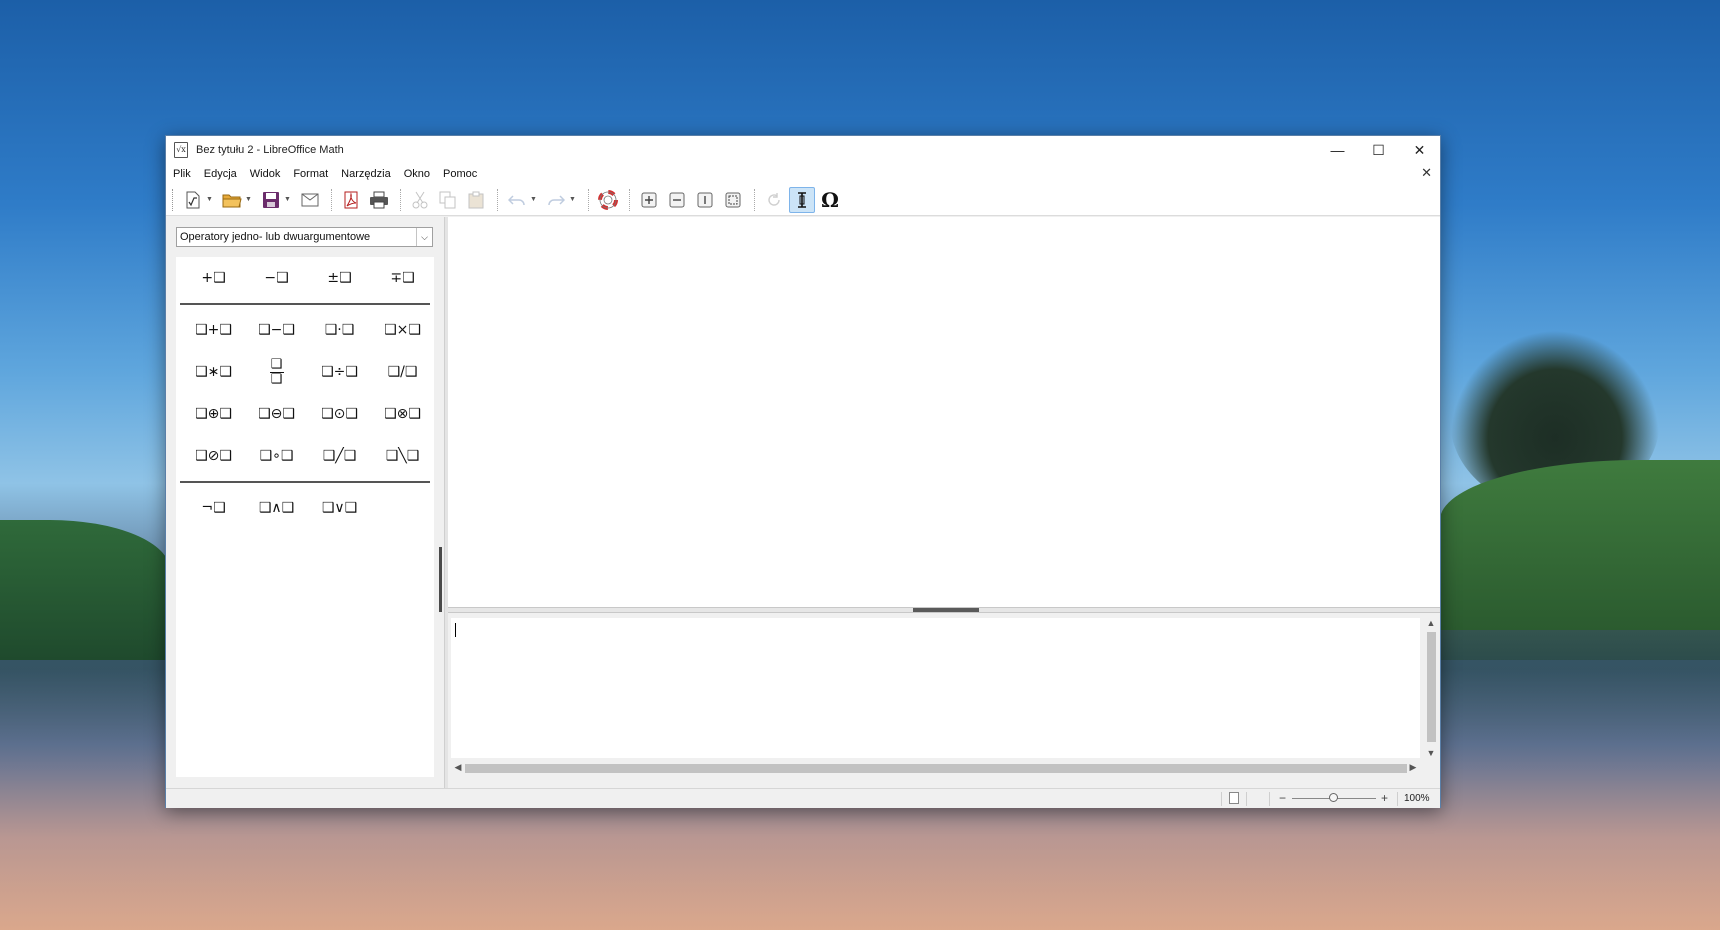 Image resolution: width=1720 pixels, height=930 pixels. I want to click on category-dropdown-value: Operatory jedno- lub dwuargumentowe, so click(275, 237).